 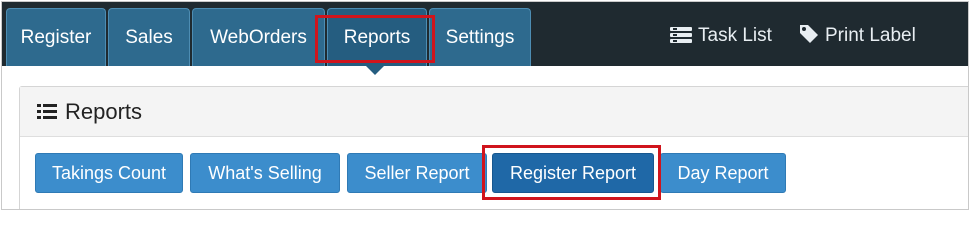 What do you see at coordinates (480, 37) in the screenshot?
I see `tab-settings: Settings` at bounding box center [480, 37].